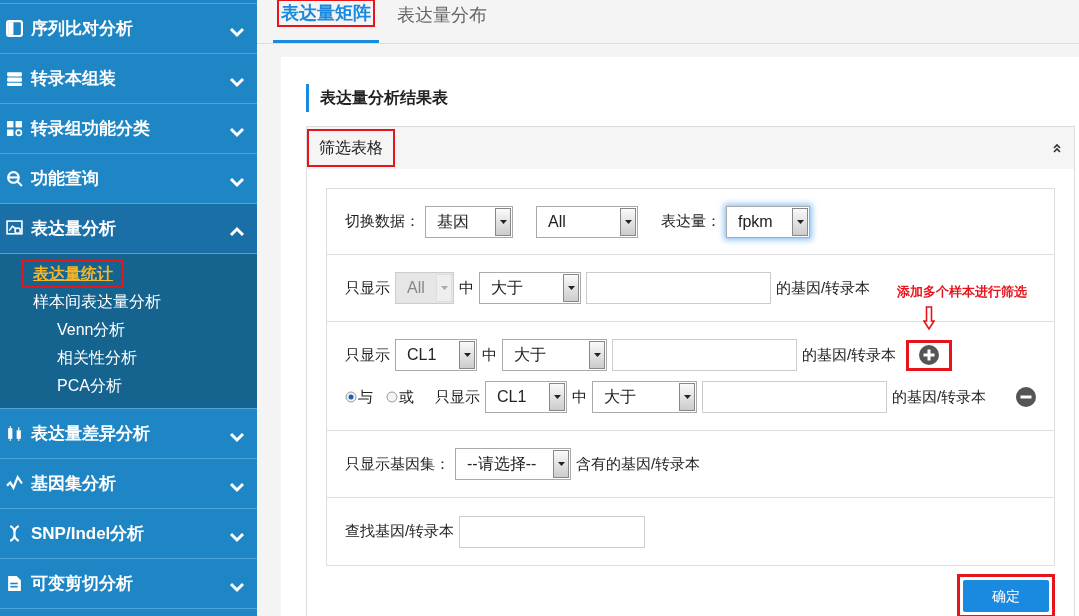  Describe the element at coordinates (14, 228) in the screenshot. I see `chart-icon` at that location.